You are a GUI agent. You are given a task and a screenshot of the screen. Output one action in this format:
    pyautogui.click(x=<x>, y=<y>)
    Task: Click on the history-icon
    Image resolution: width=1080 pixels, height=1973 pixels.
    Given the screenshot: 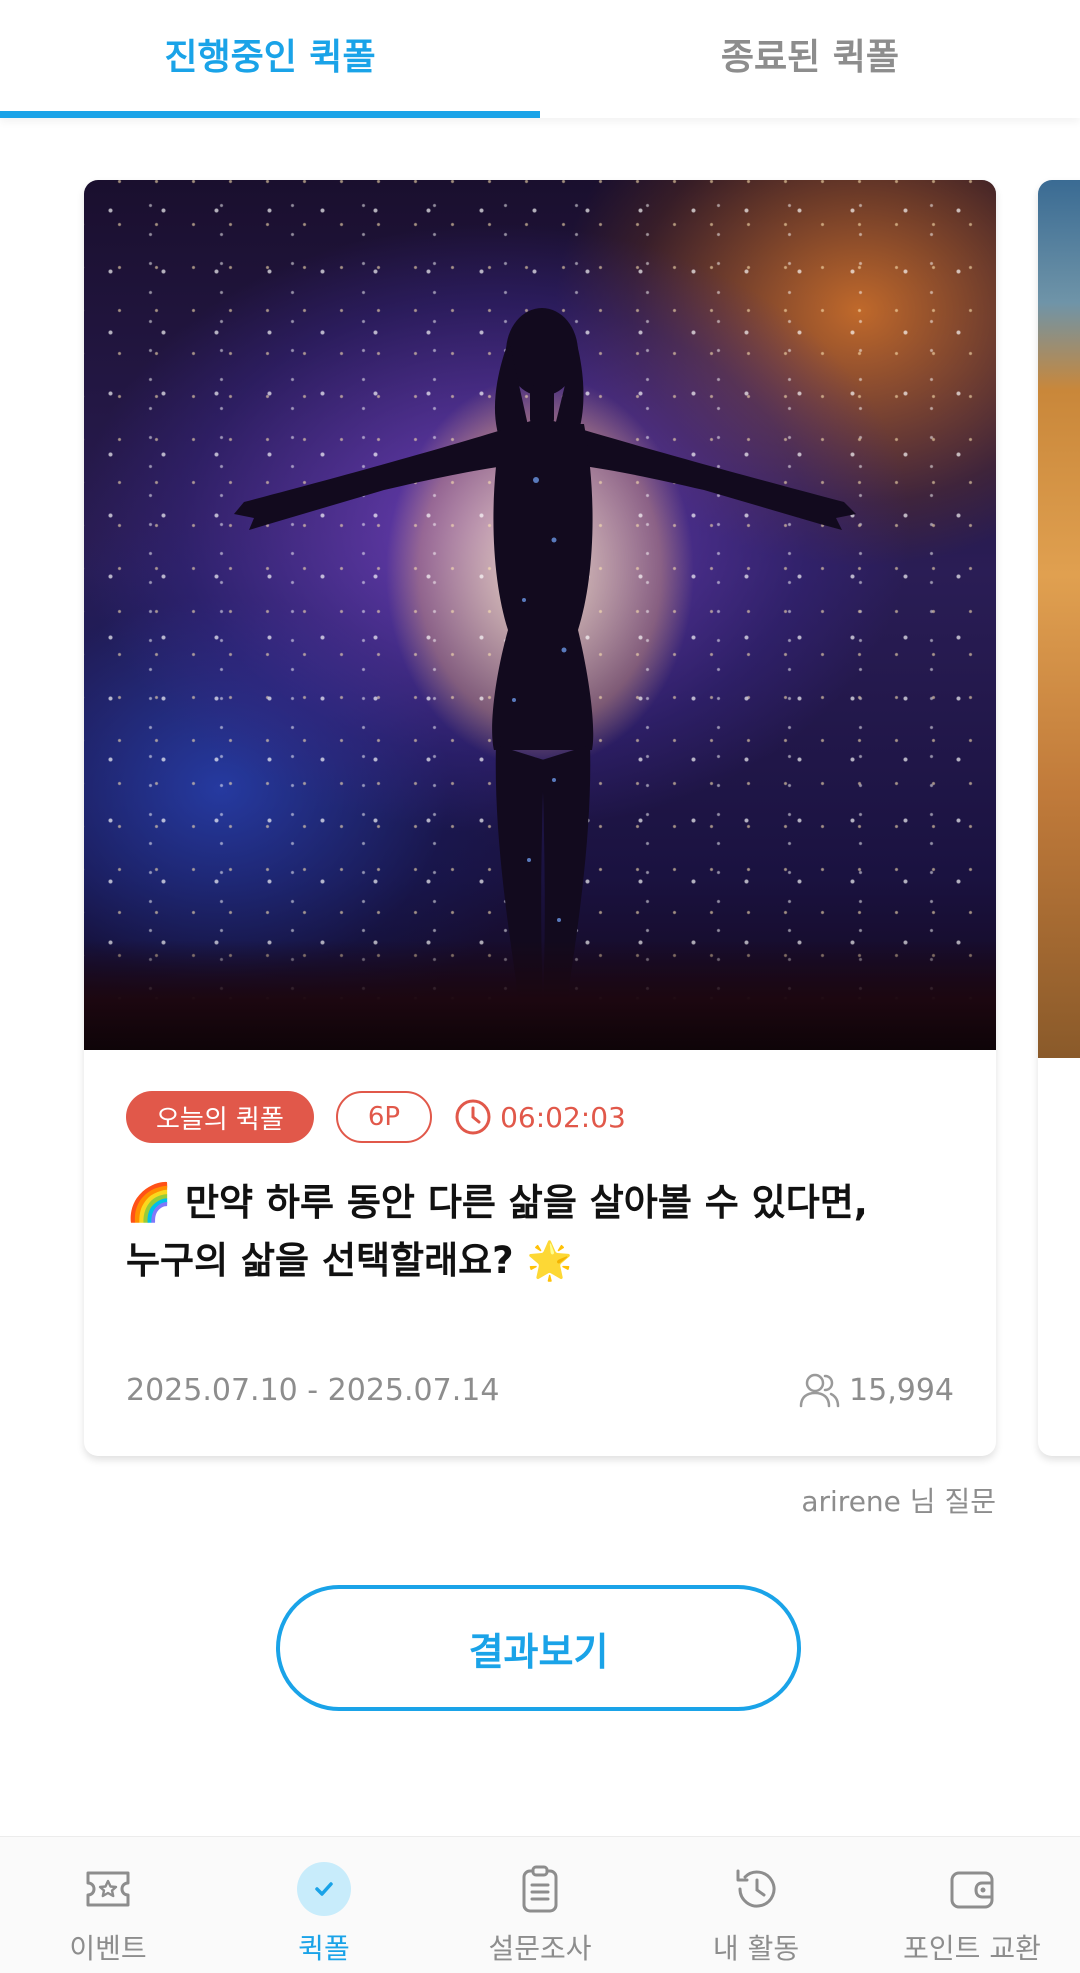 What is the action you would take?
    pyautogui.click(x=756, y=1889)
    